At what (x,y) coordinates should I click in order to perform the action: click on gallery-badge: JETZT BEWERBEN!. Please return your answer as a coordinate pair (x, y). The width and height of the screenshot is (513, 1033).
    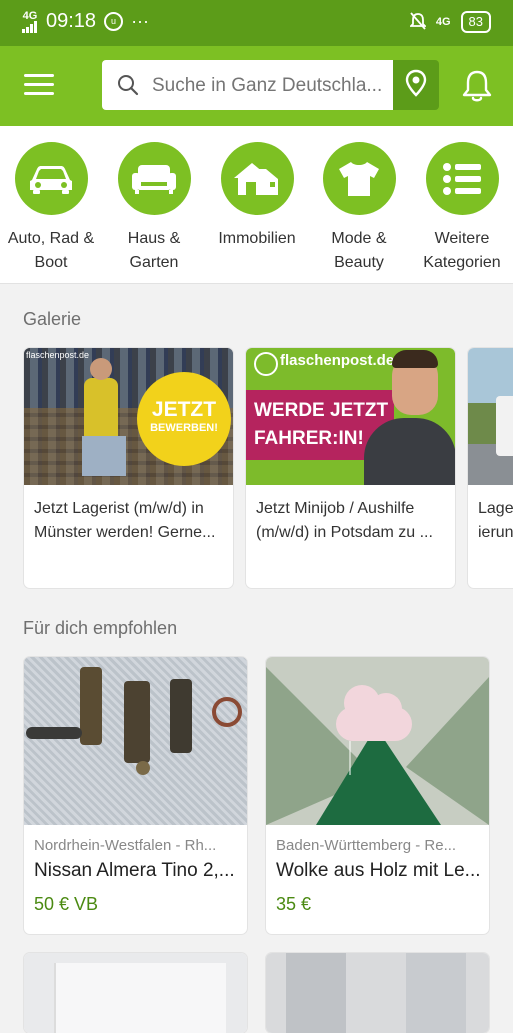
    Looking at the image, I should click on (184, 419).